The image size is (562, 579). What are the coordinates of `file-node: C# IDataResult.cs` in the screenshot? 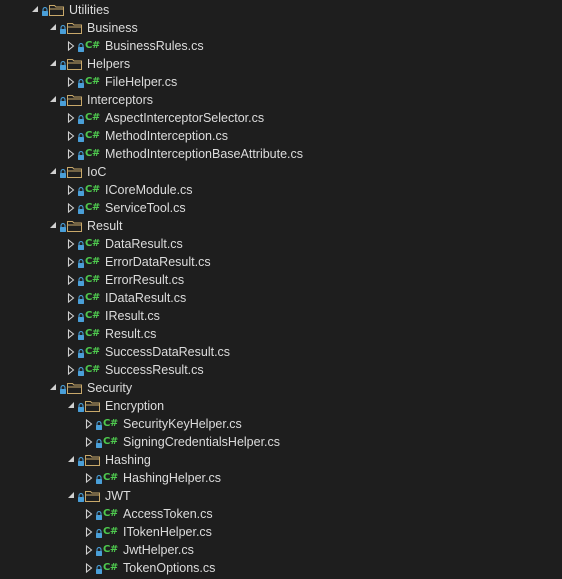 It's located at (281, 298).